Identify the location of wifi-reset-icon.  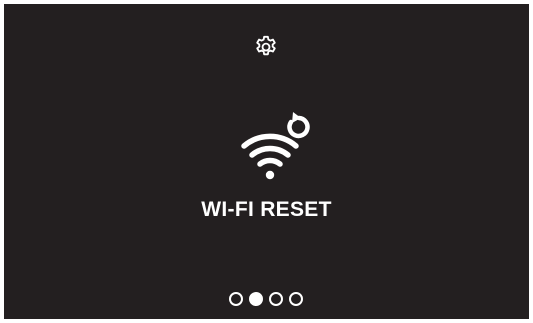
(275, 146).